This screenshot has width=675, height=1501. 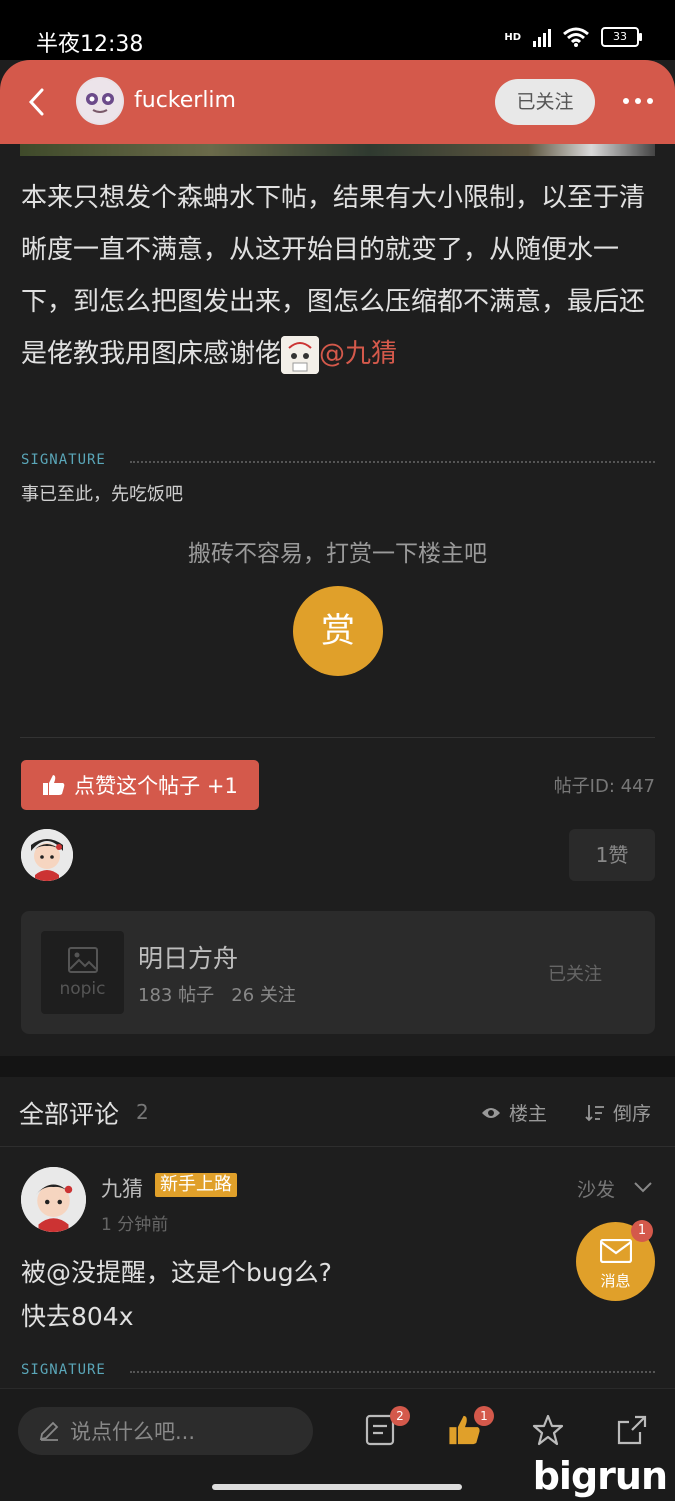 I want to click on like-post-button: 点赞这个帖子 +1, so click(x=140, y=785).